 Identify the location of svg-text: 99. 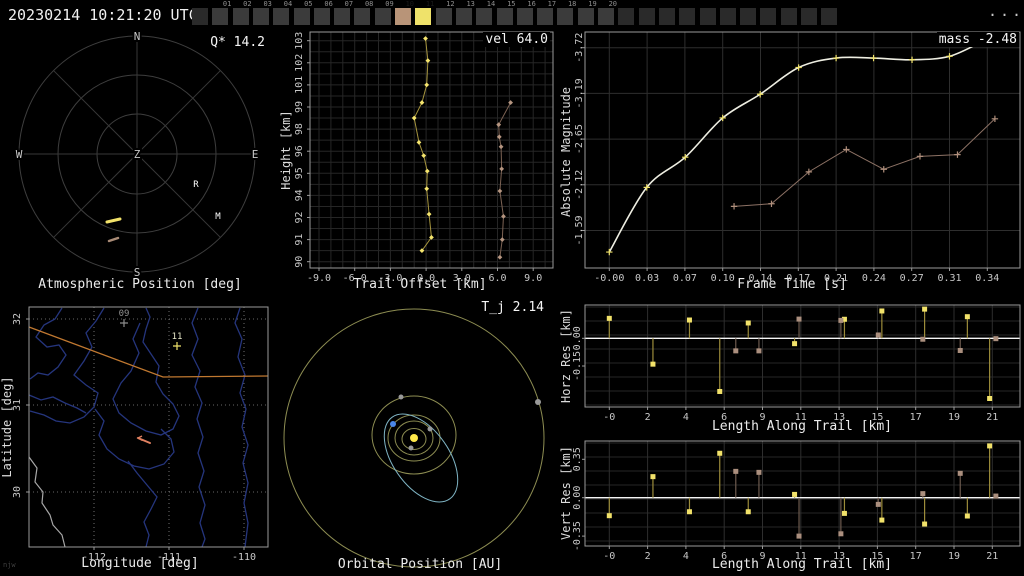
(299, 107).